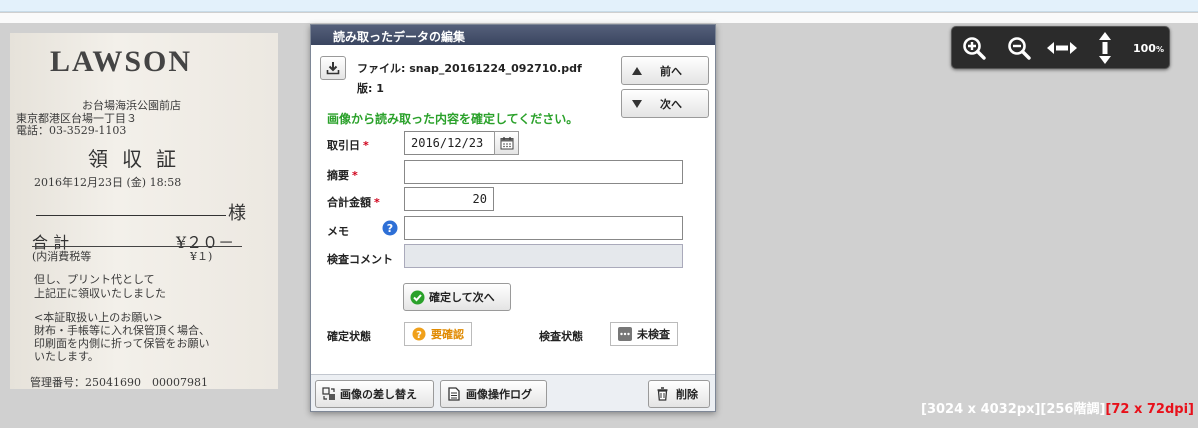  I want to click on dialog-footer: 画像の差し替え 画像操作ログ 削除, so click(513, 392).